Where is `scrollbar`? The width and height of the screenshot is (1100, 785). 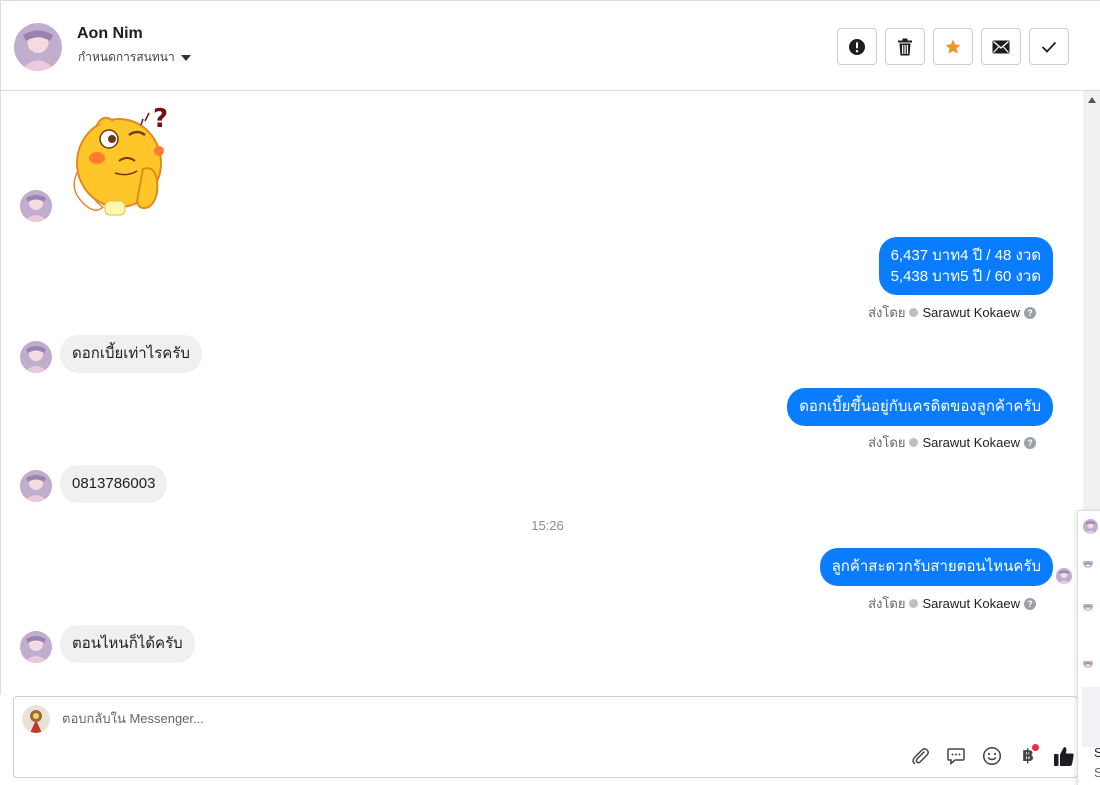
scrollbar is located at coordinates (1091, 301).